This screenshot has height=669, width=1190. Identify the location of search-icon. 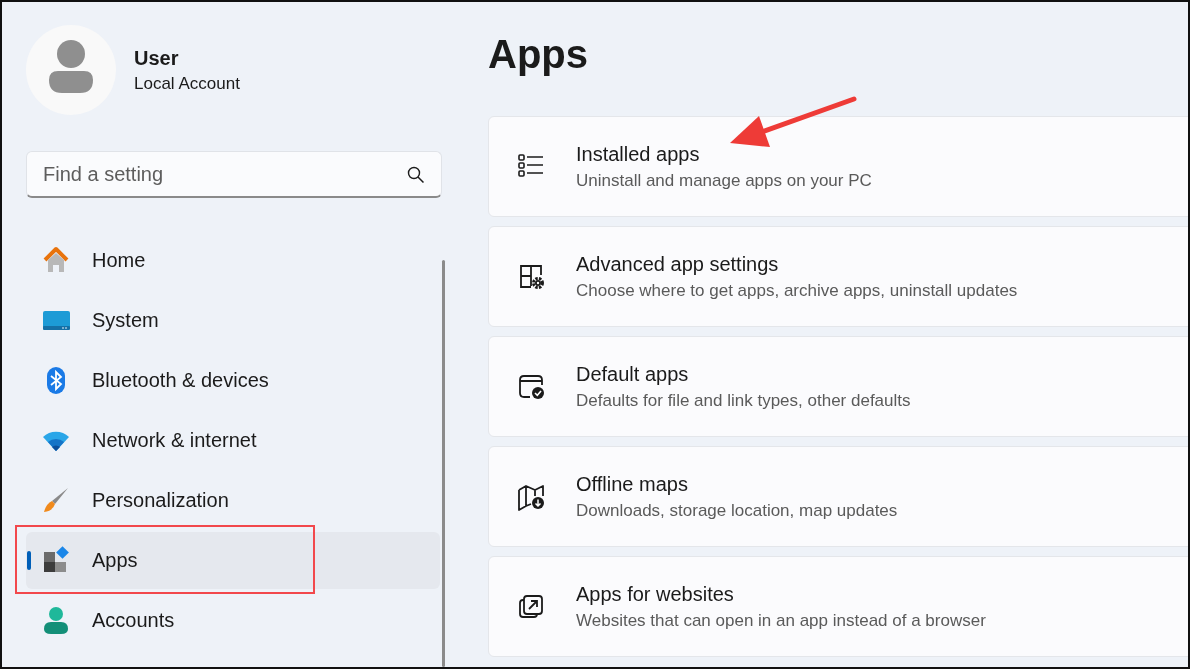
(416, 175).